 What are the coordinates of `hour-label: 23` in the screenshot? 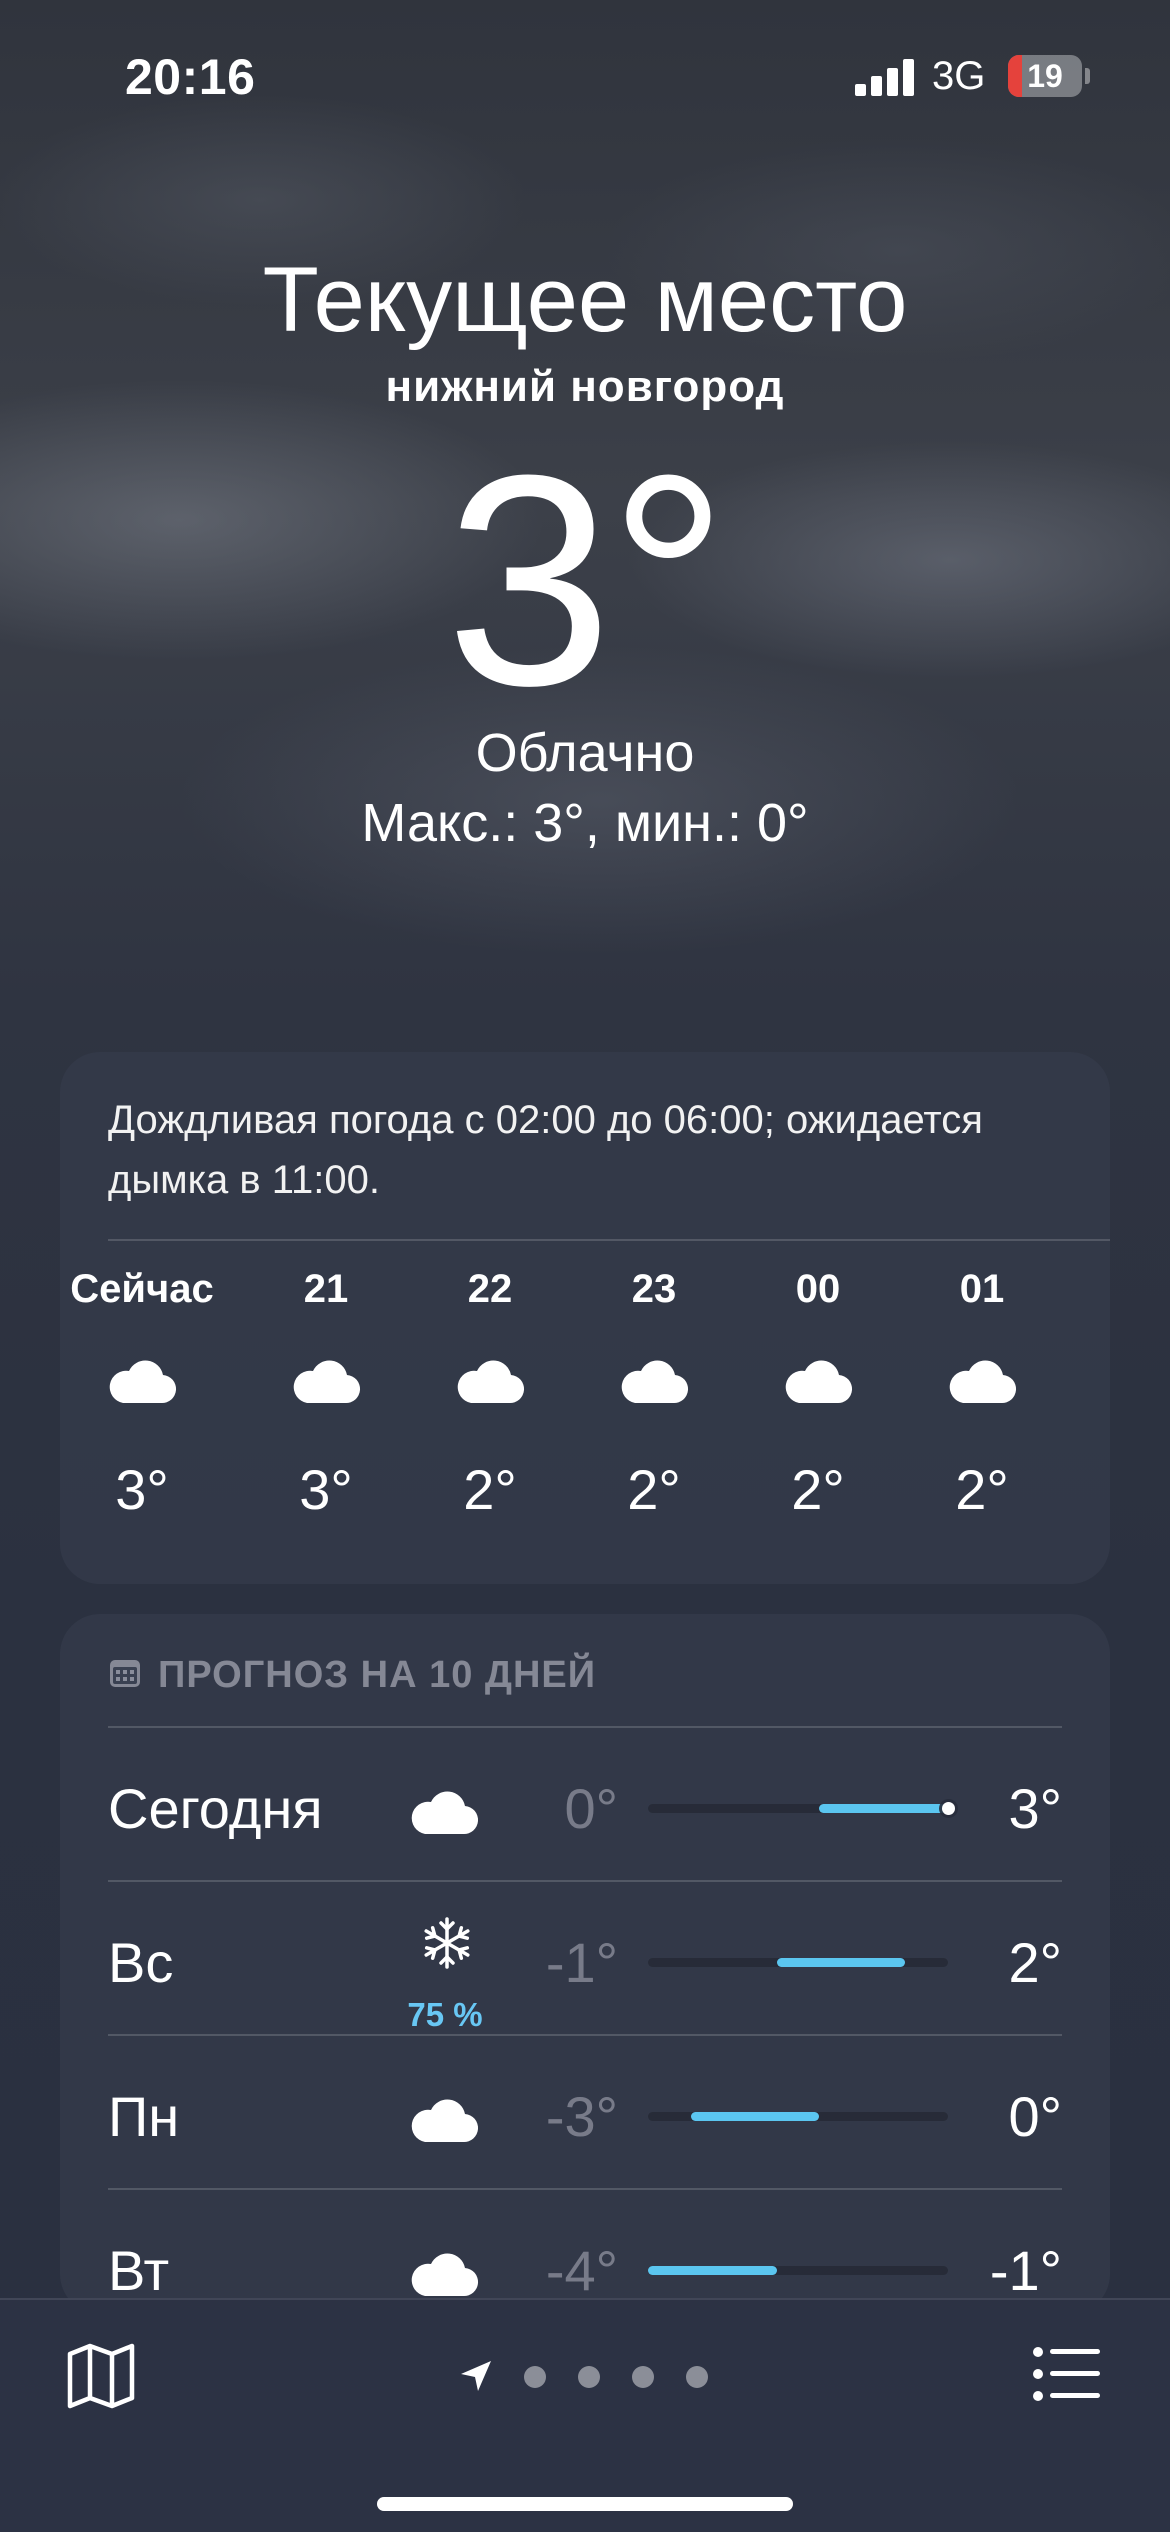 It's located at (654, 1289).